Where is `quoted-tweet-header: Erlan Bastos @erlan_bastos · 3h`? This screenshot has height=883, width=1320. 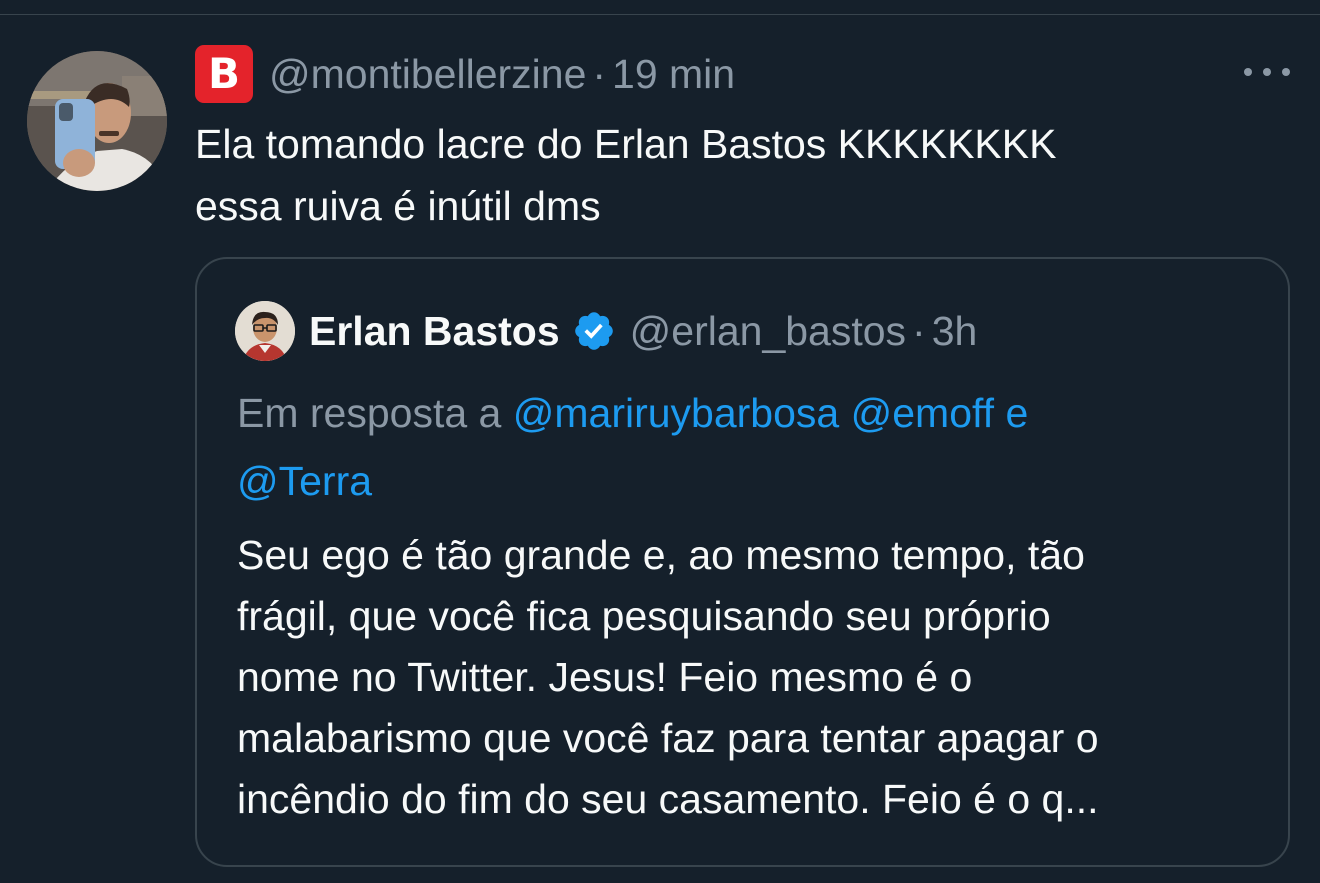
quoted-tweet-header: Erlan Bastos @erlan_bastos · 3h is located at coordinates (606, 331).